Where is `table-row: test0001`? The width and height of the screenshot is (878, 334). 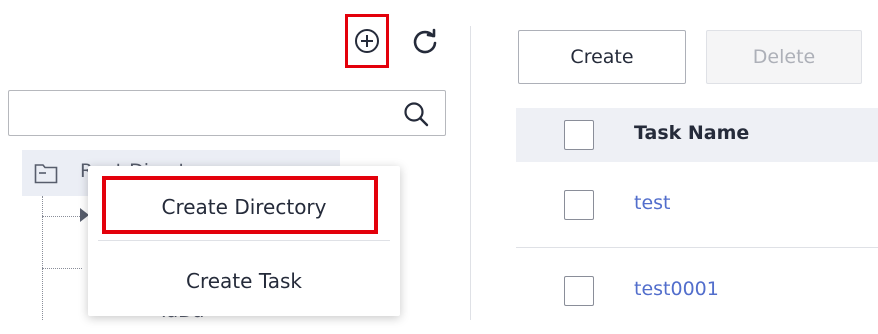
table-row: test0001 is located at coordinates (697, 292).